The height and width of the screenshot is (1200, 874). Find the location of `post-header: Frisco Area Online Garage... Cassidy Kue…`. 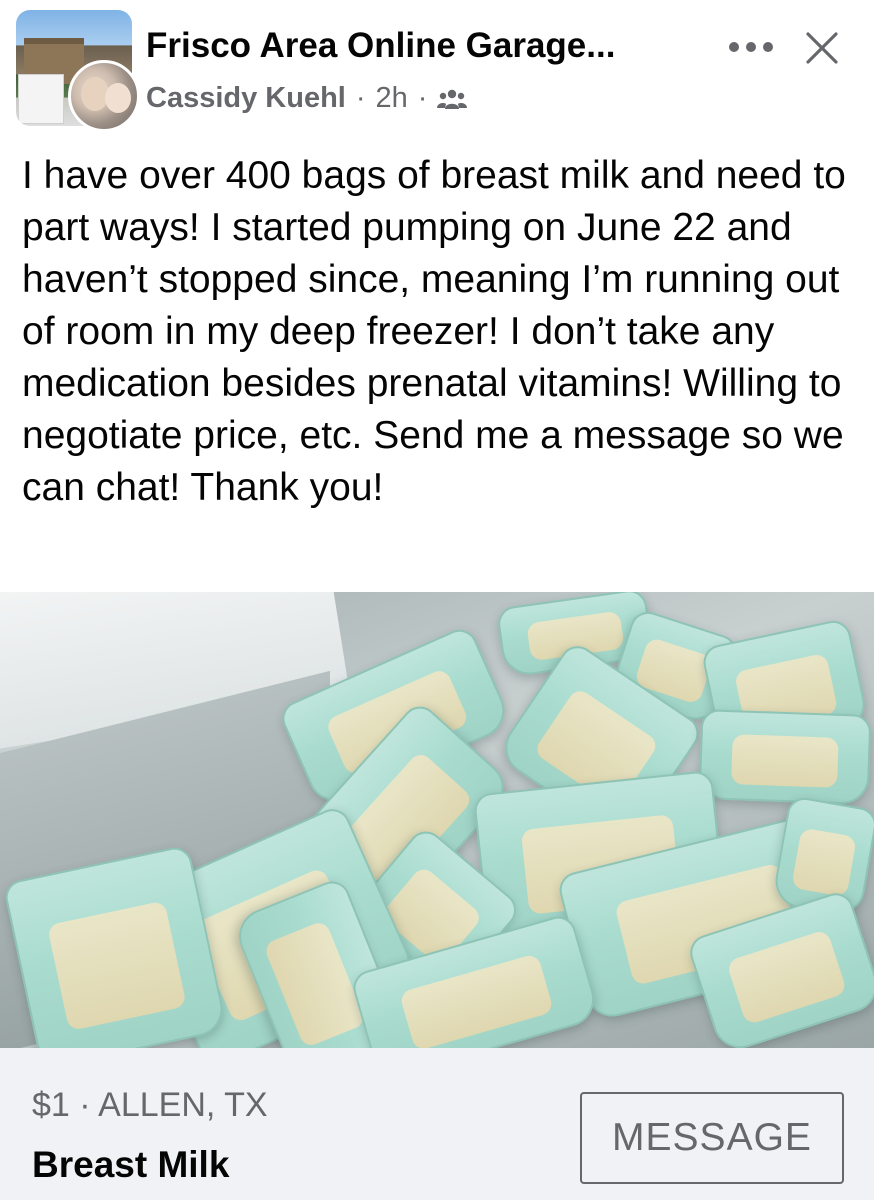

post-header: Frisco Area Online Garage... Cassidy Kue… is located at coordinates (437, 70).